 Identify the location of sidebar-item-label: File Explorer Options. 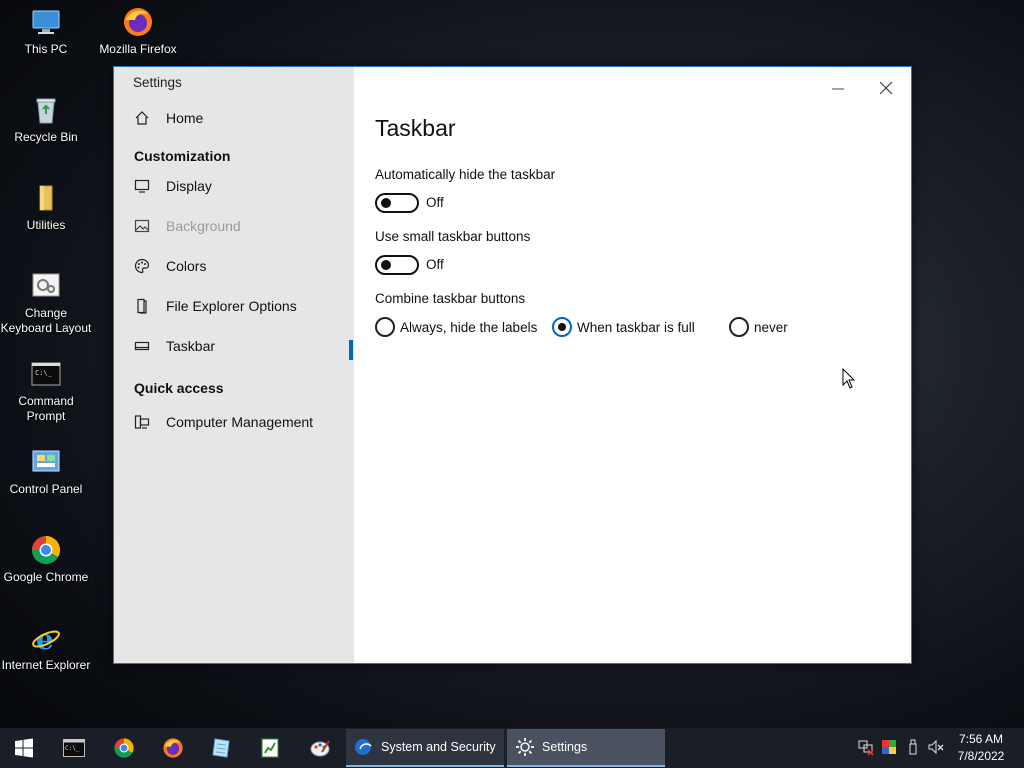
(231, 306).